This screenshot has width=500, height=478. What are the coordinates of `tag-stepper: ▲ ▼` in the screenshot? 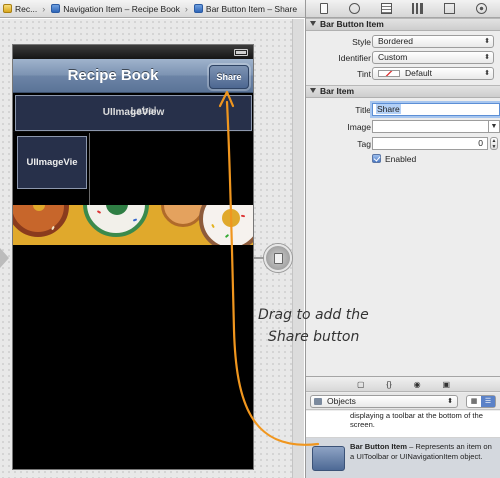 It's located at (494, 143).